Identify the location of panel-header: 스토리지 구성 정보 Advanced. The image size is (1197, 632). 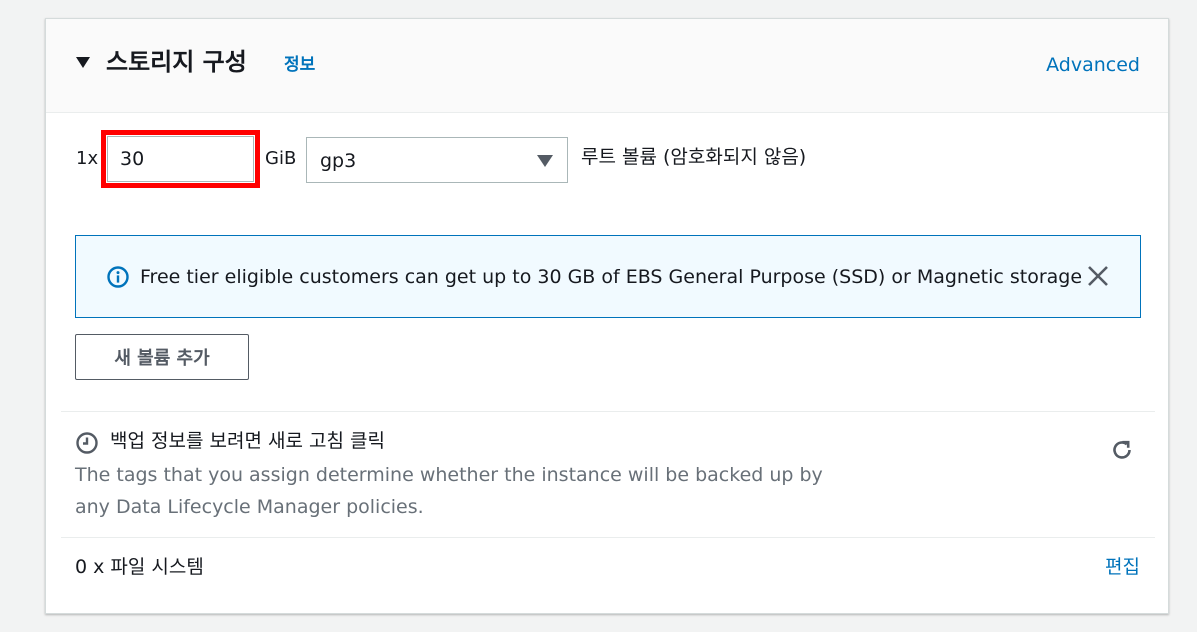
(607, 66).